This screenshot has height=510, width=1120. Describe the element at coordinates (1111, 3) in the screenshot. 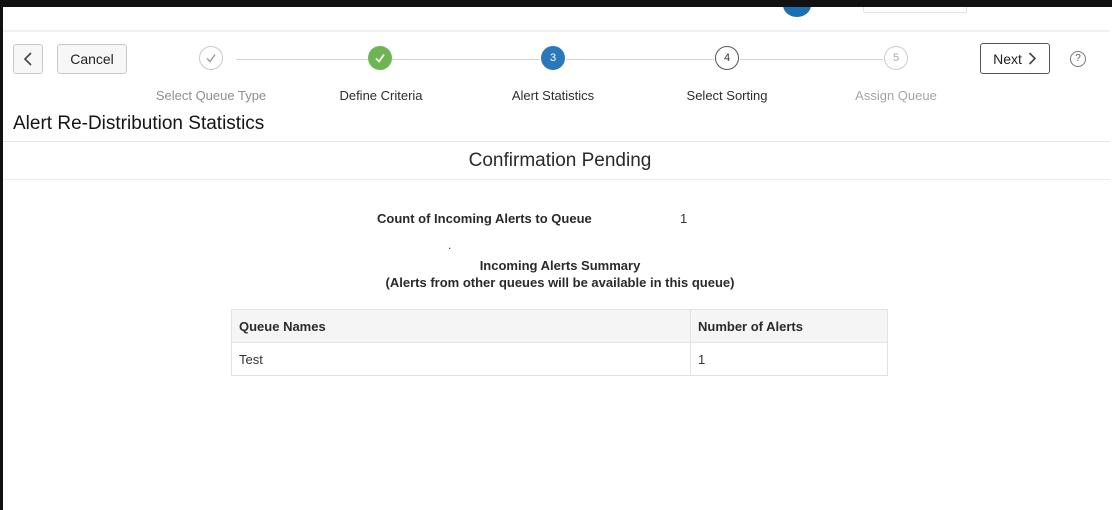

I see `frame-right-border` at that location.